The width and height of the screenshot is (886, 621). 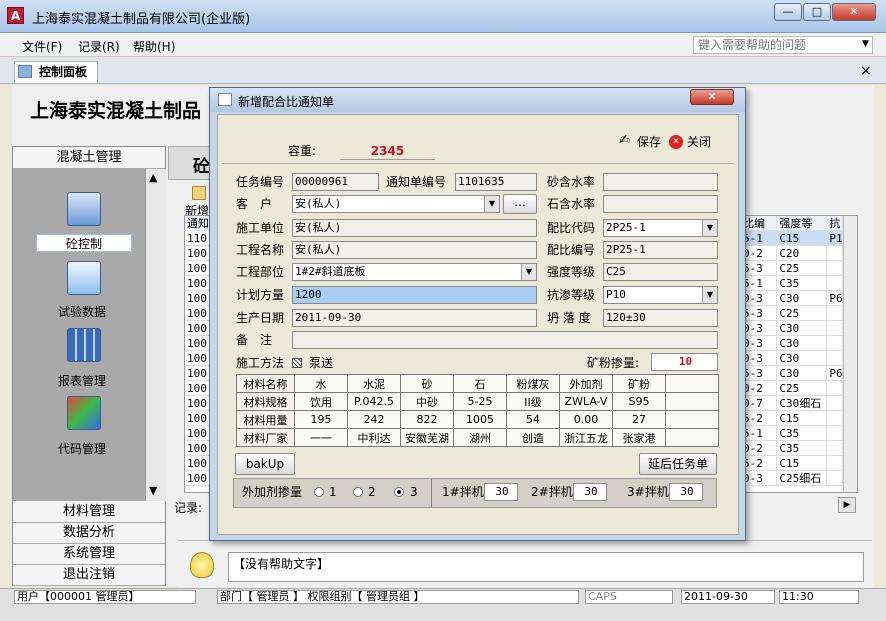 What do you see at coordinates (792, 403) in the screenshot?
I see `table-row: 0-7 C30细石` at bounding box center [792, 403].